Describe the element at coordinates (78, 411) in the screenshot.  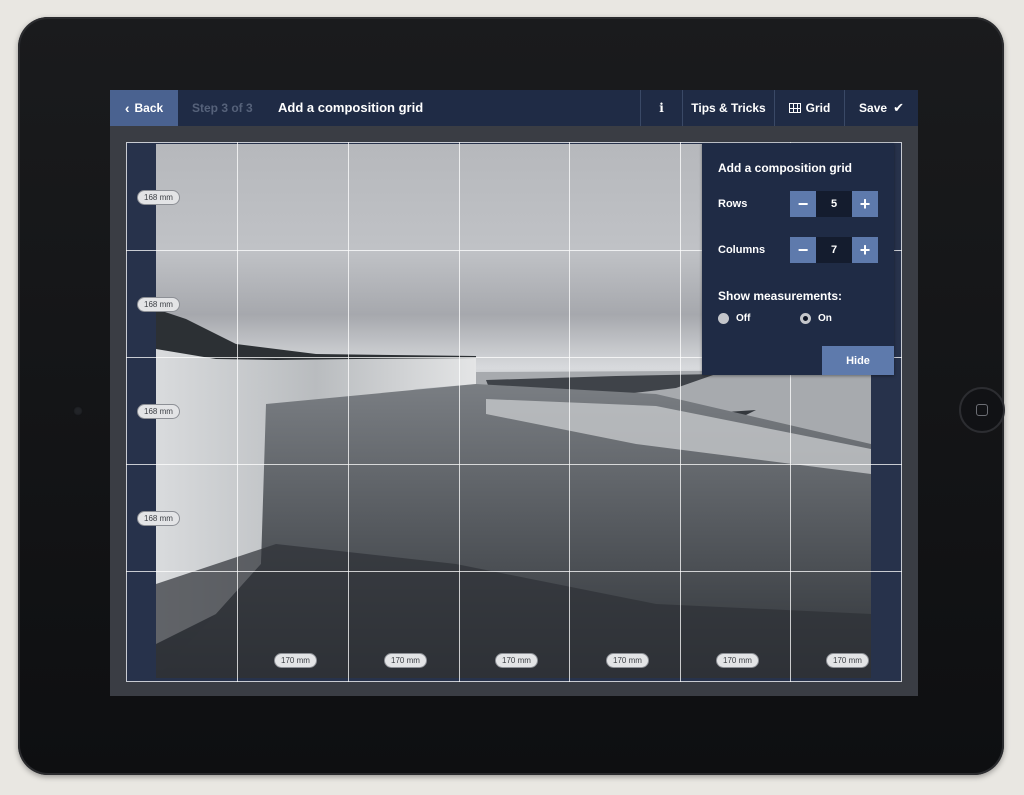
I see `camera-icon` at that location.